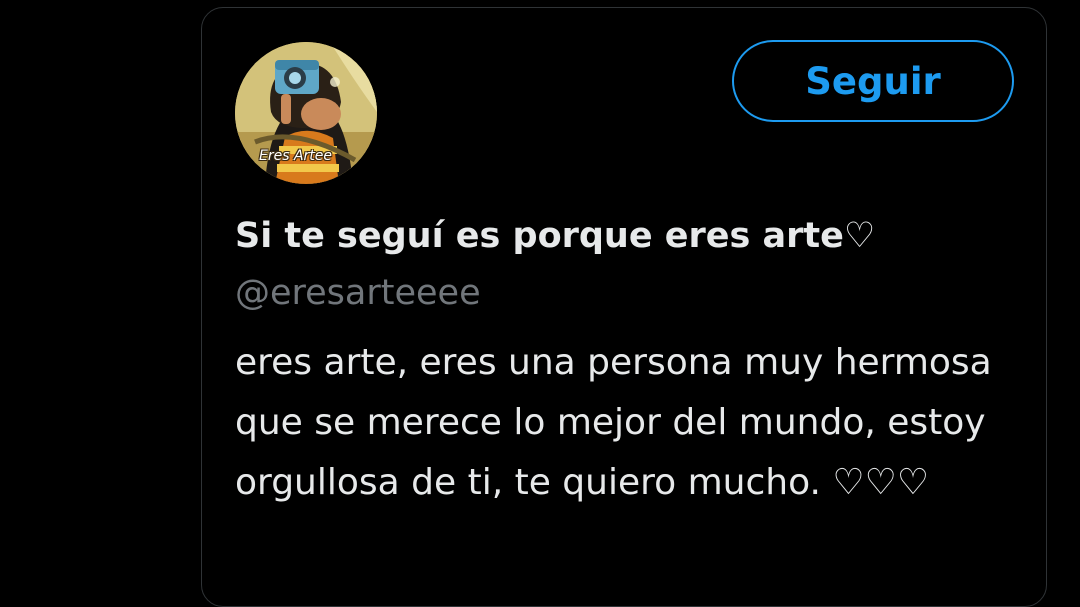 The height and width of the screenshot is (607, 1080). Describe the element at coordinates (873, 81) in the screenshot. I see `follow-button: Seguir` at that location.